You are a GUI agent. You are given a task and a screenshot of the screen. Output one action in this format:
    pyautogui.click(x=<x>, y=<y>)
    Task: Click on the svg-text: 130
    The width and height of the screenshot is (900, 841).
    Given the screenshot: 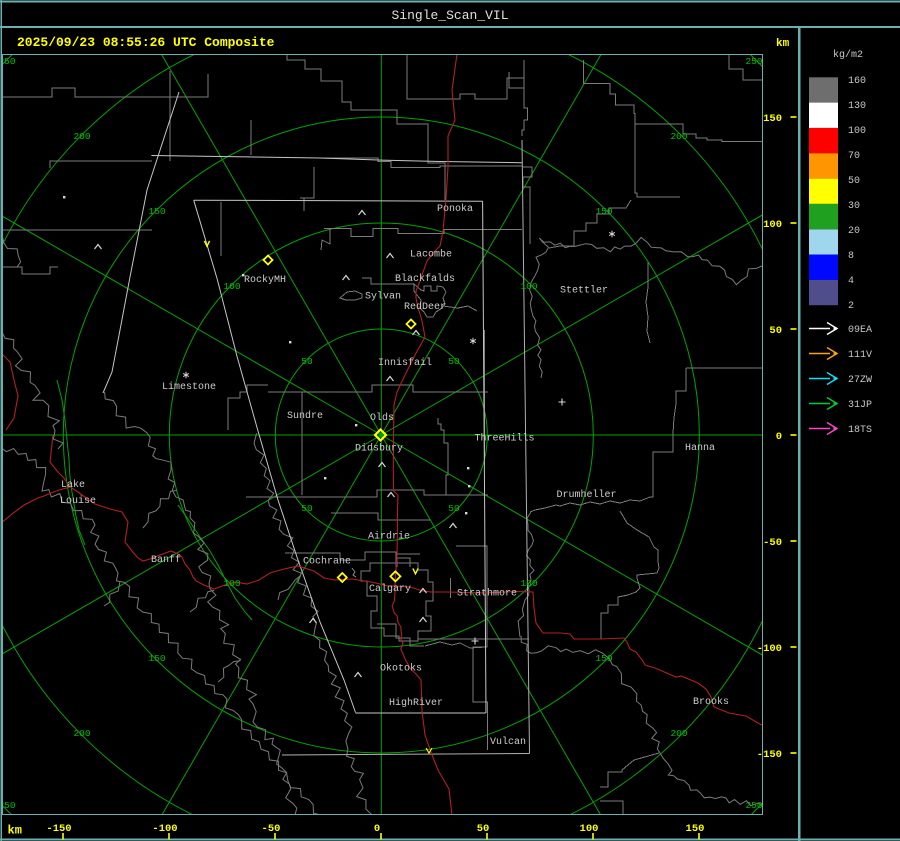 What is the action you would take?
    pyautogui.click(x=857, y=106)
    